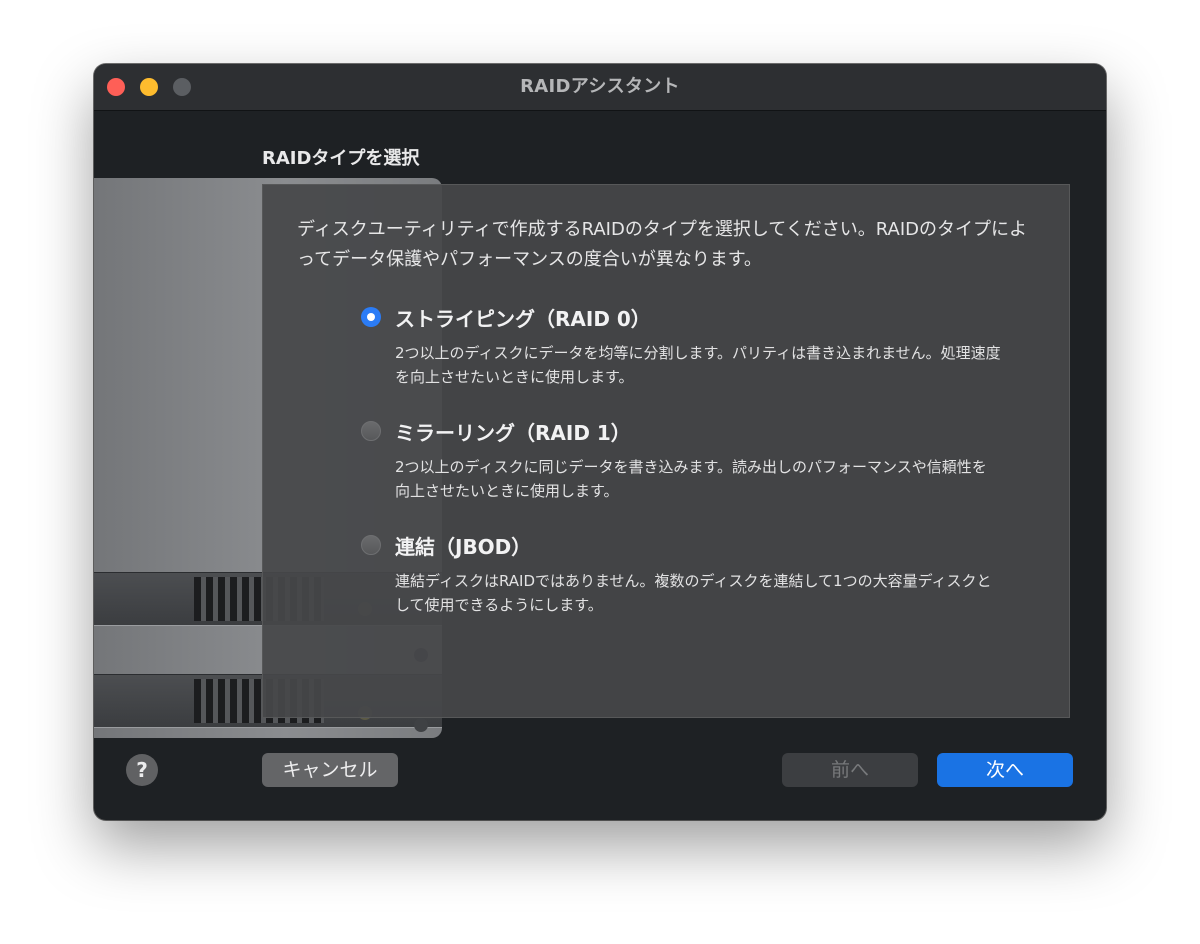 The width and height of the screenshot is (1200, 944). Describe the element at coordinates (371, 431) in the screenshot. I see `radio-raid1` at that location.